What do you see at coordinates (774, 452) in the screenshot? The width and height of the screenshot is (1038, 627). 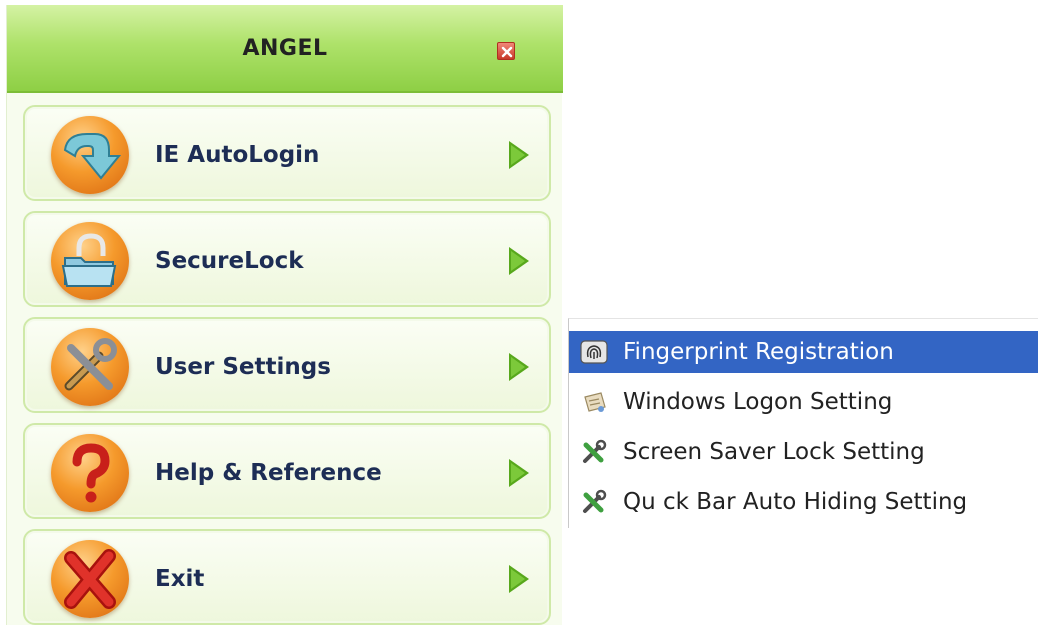 I see `submenu-item-label: Screen Saver Lock Setting` at bounding box center [774, 452].